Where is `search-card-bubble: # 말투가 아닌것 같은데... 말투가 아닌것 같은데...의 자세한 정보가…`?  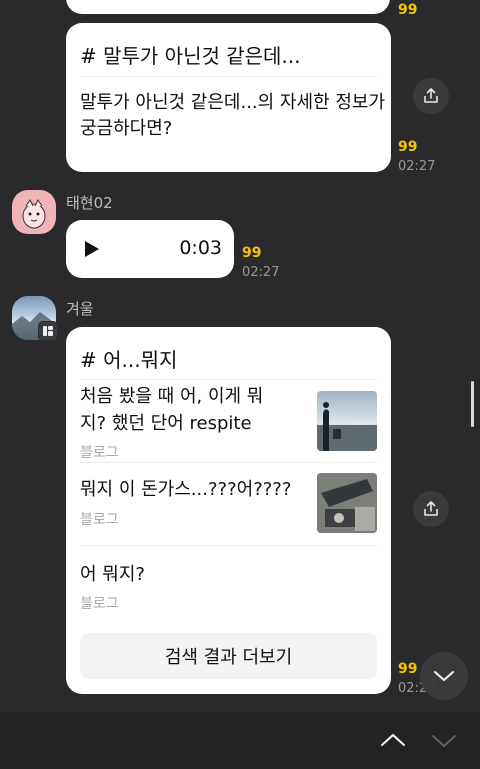 search-card-bubble: # 말투가 아닌것 같은데... 말투가 아닌것 같은데...의 자세한 정보가… is located at coordinates (228, 97).